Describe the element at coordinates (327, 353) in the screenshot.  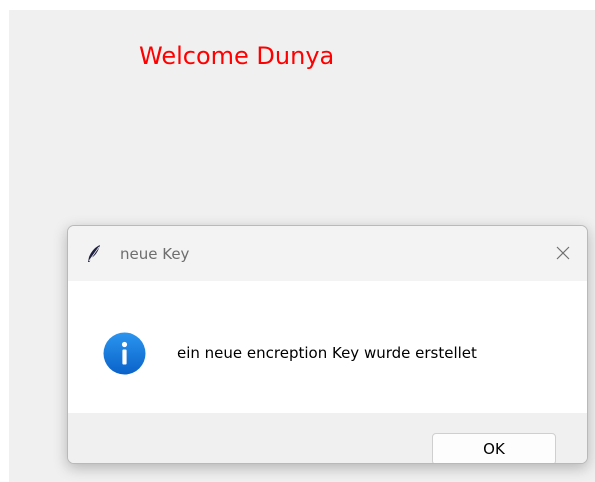
I see `dialog-message: ein neue encreption Key wurde erstellet` at that location.